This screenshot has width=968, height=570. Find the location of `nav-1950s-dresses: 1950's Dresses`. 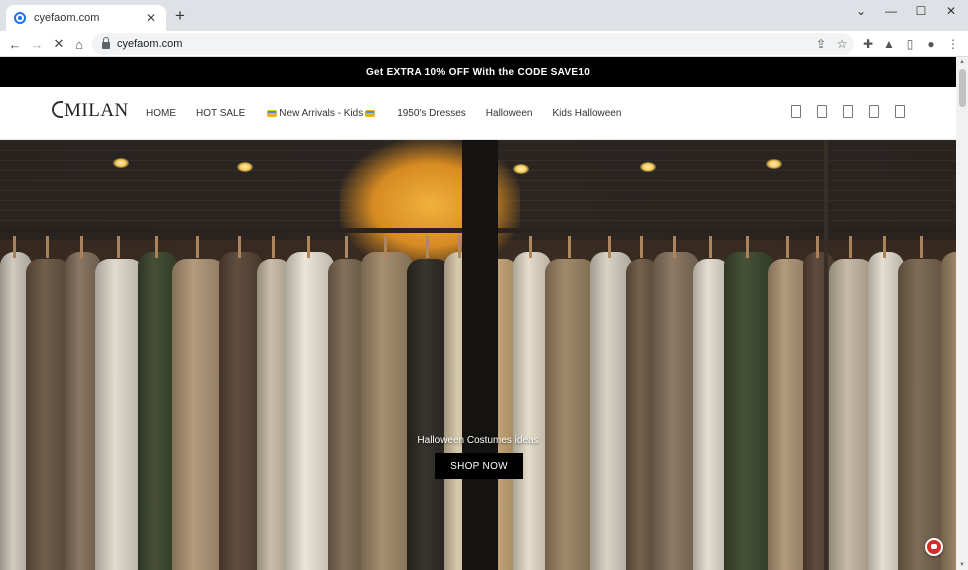

nav-1950s-dresses: 1950's Dresses is located at coordinates (431, 113).